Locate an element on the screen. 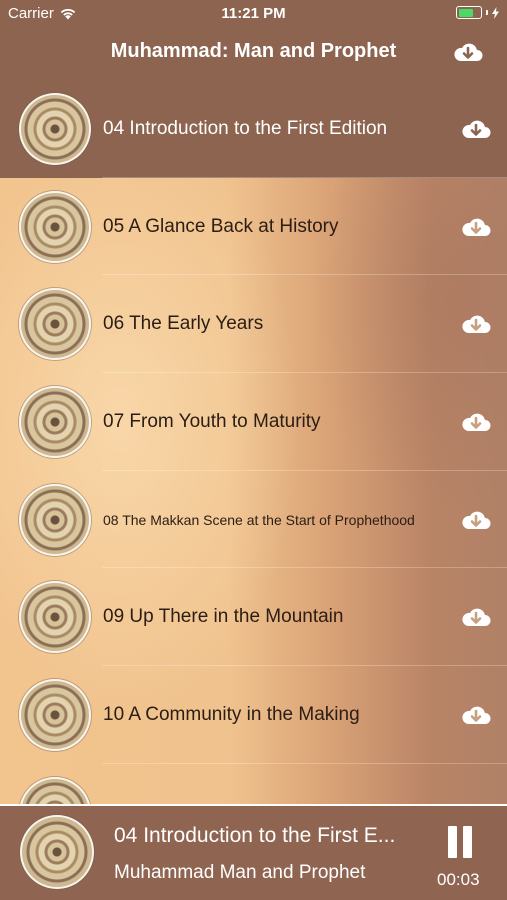 This screenshot has height=900, width=507. player-album-title: Muhammad Man and Prophet is located at coordinates (240, 872).